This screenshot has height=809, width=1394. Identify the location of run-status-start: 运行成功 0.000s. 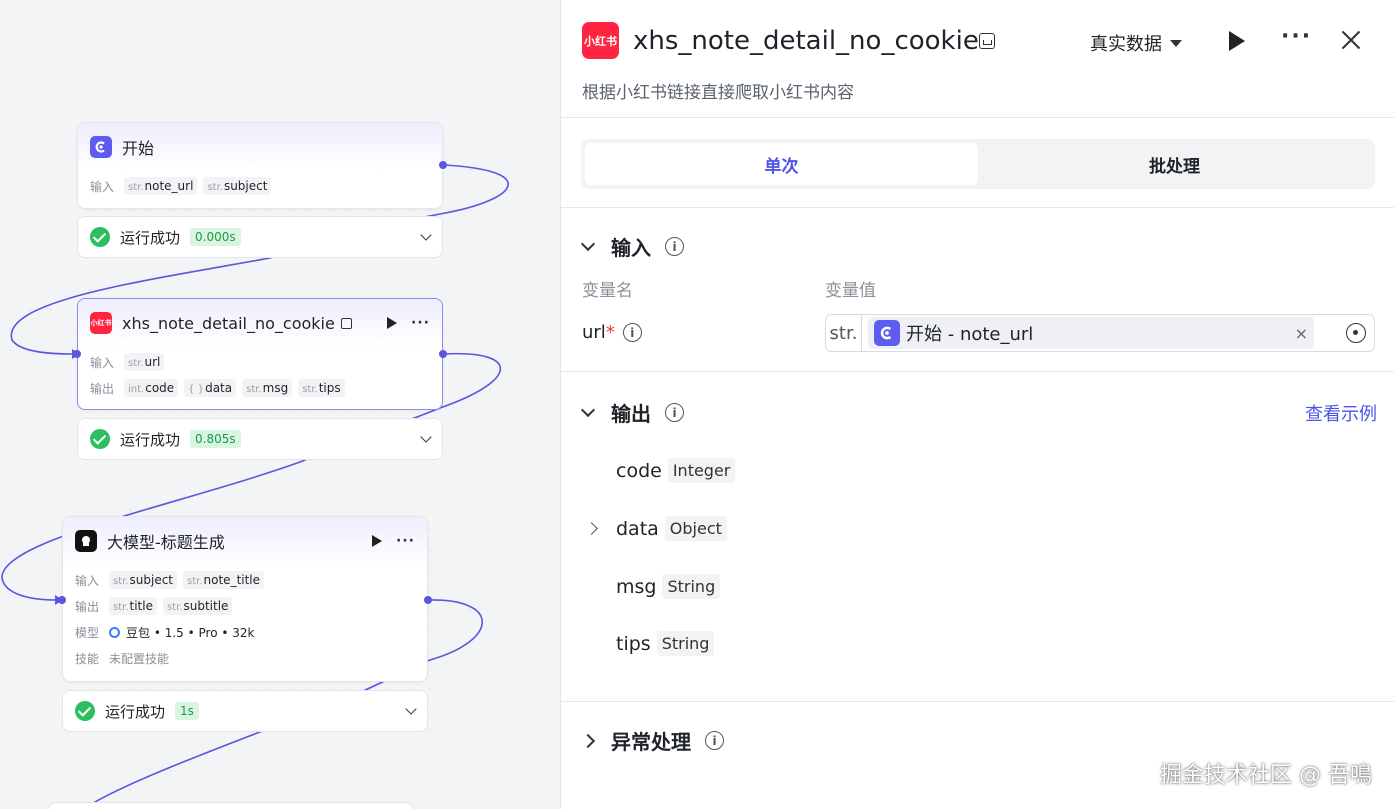
(260, 237).